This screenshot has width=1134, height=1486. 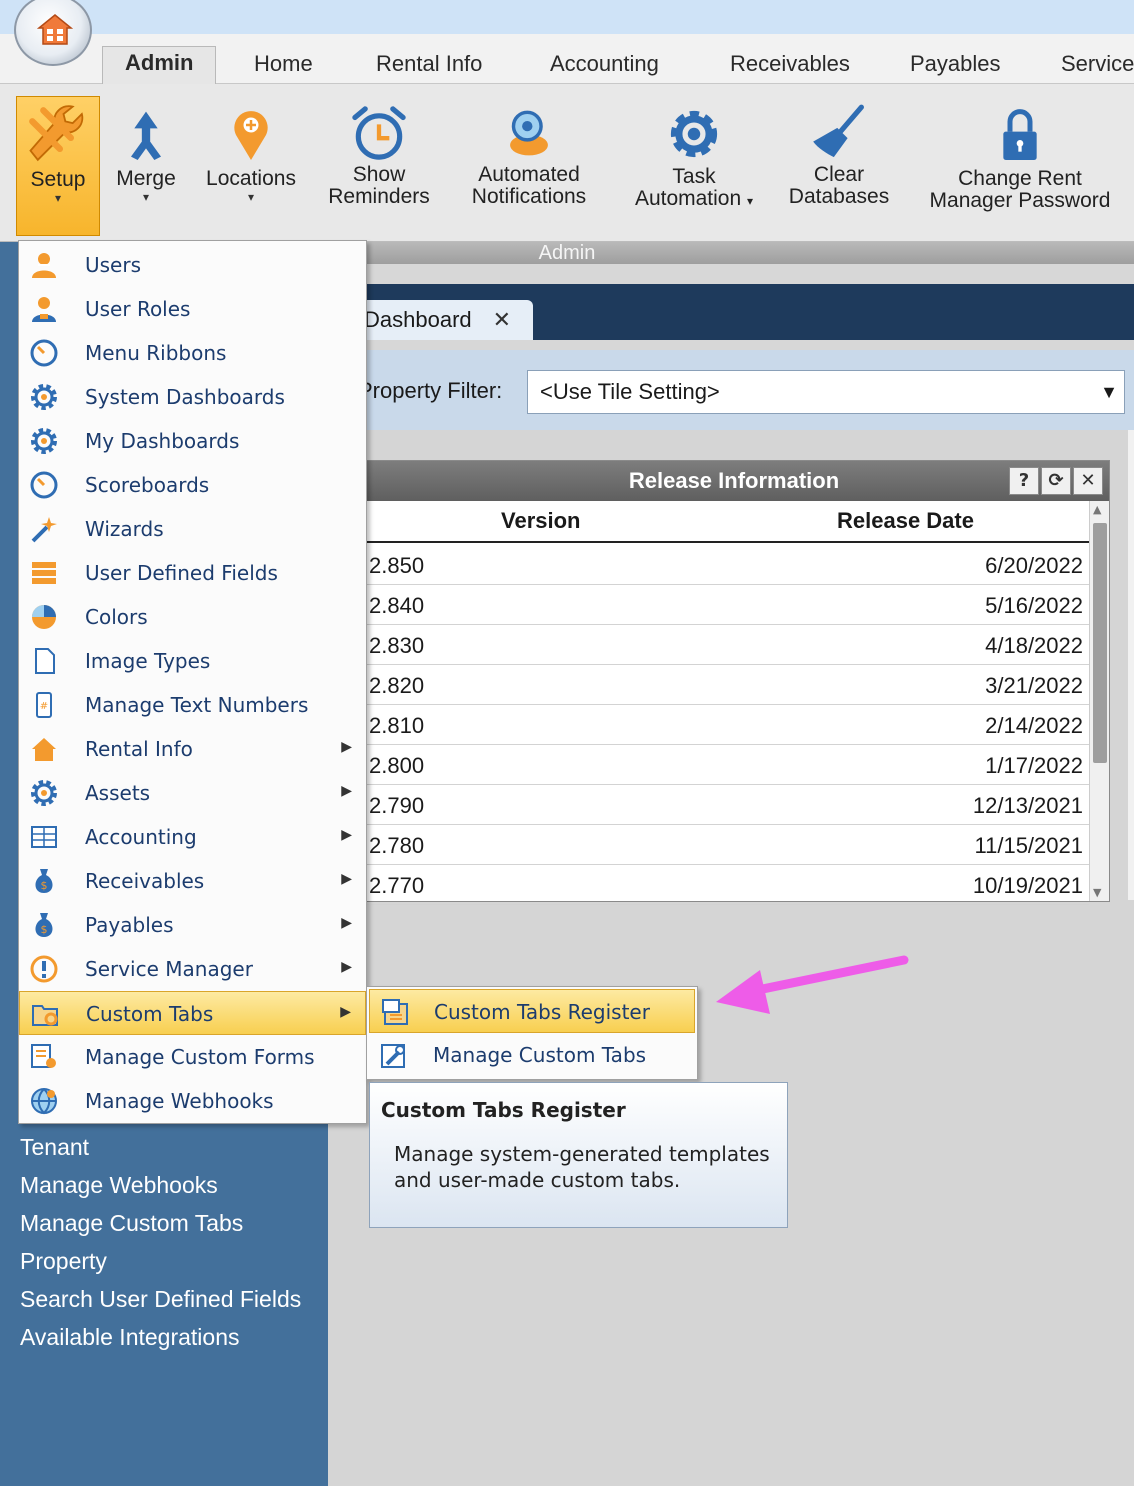 What do you see at coordinates (709, 565) in the screenshot?
I see `table-row: 2.850 6/20/2022` at bounding box center [709, 565].